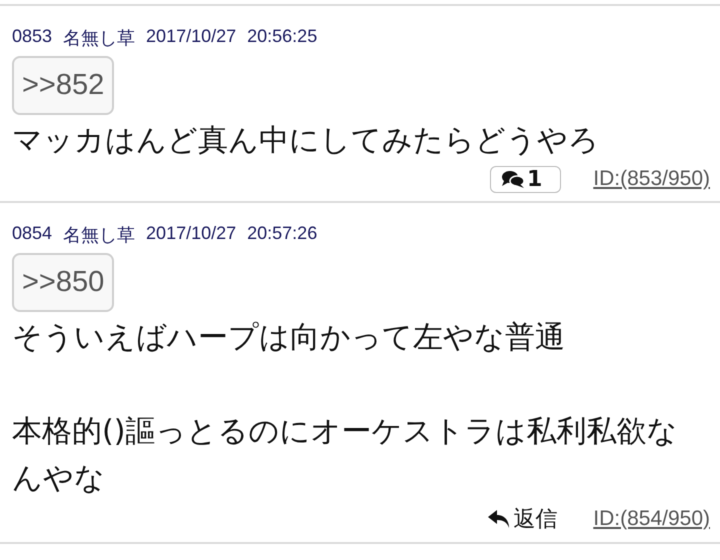 This screenshot has width=720, height=560. What do you see at coordinates (289, 337) in the screenshot?
I see `post-paragraph: そういえばハープは向かって左やな普通` at bounding box center [289, 337].